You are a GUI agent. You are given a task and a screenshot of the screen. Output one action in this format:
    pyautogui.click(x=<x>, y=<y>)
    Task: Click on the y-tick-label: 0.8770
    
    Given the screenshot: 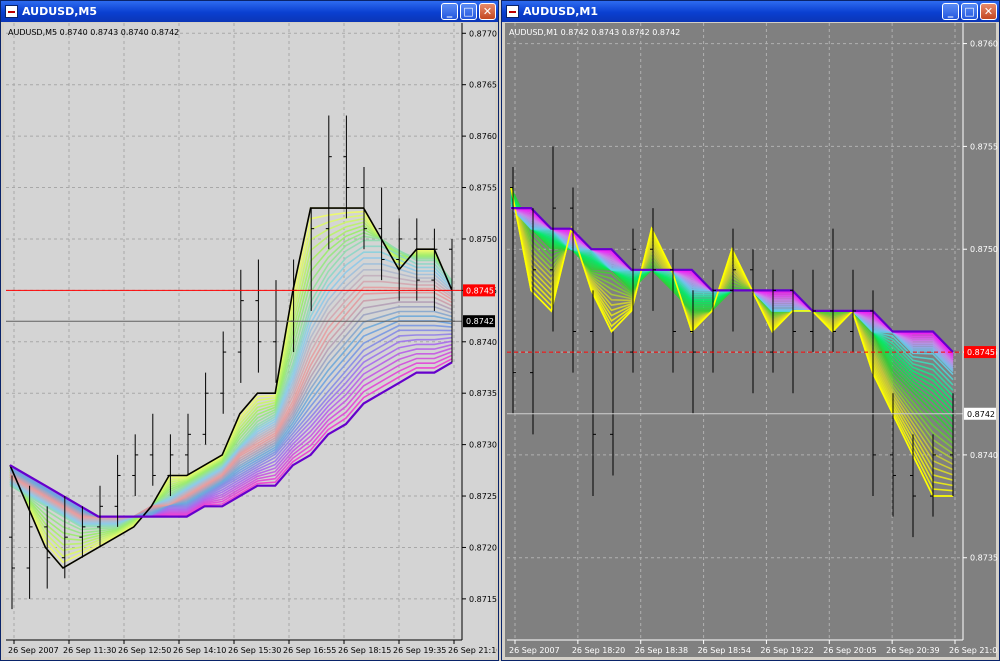 What is the action you would take?
    pyautogui.click(x=483, y=33)
    